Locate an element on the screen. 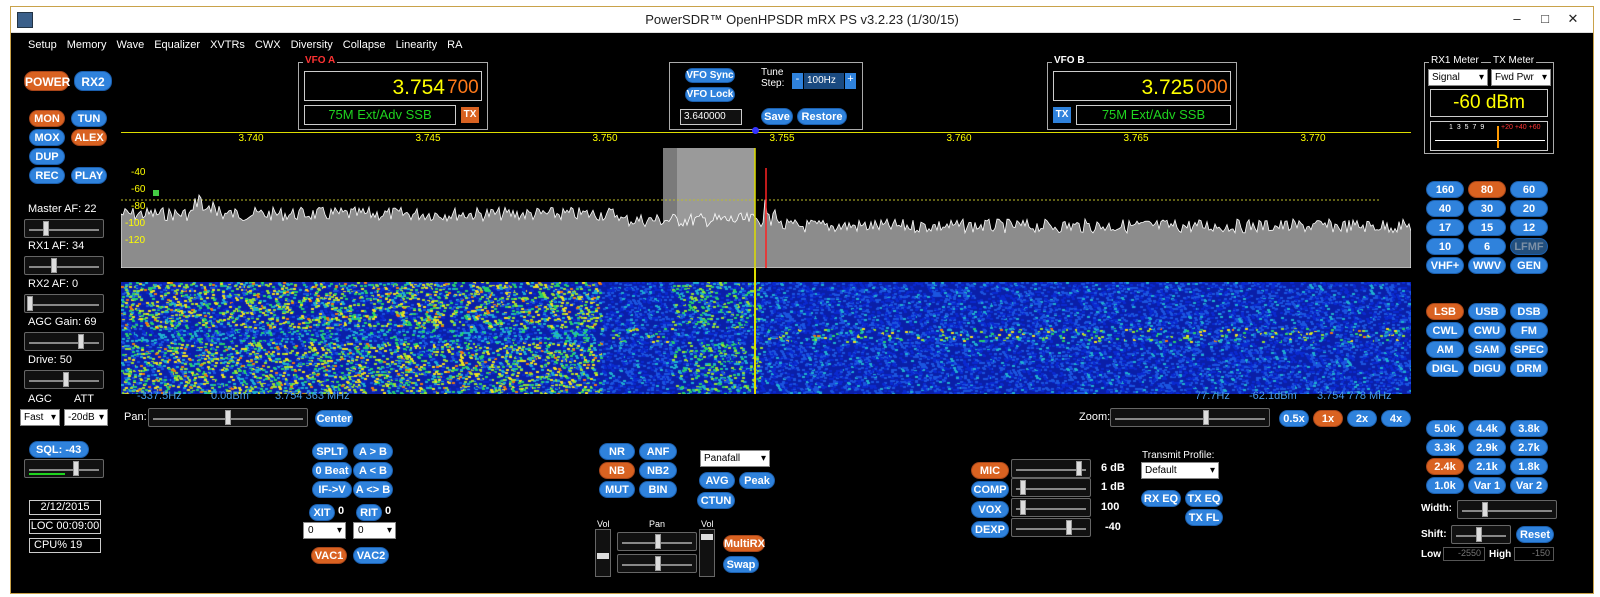 This screenshot has width=1600, height=597. rx2-pan-slider is located at coordinates (657, 563).